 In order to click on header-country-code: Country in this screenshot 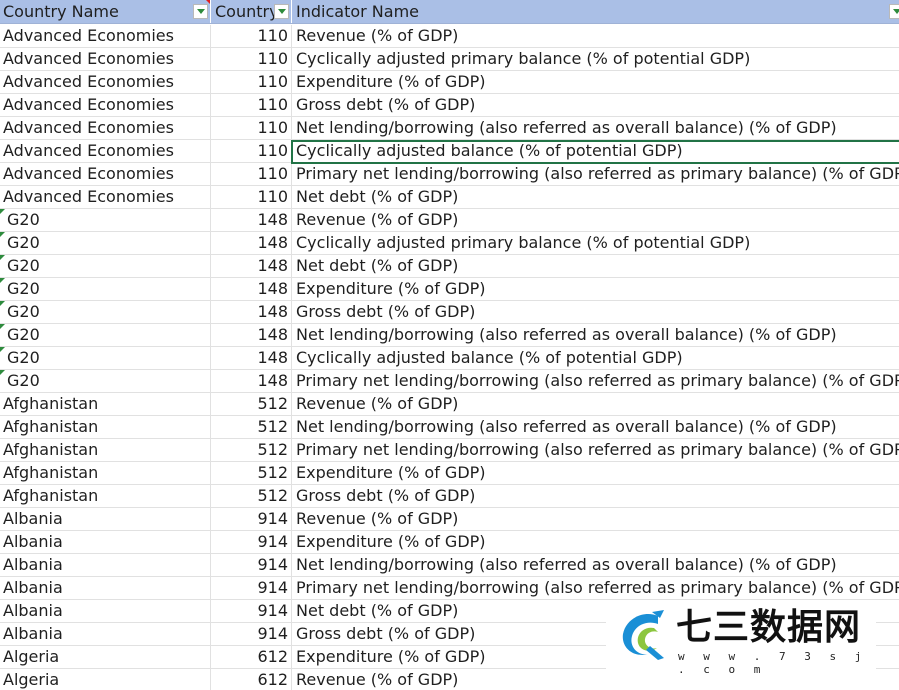, I will do `click(251, 11)`.